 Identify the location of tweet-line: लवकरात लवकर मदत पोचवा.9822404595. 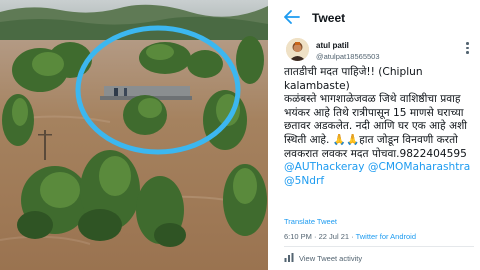
(375, 153).